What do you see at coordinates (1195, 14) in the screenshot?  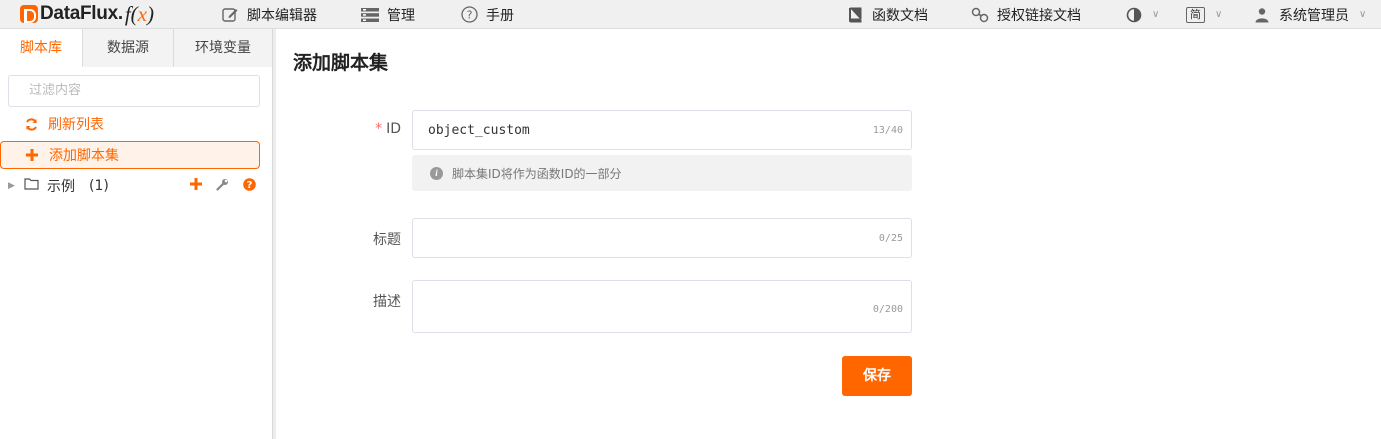 I see `language-label: 简` at bounding box center [1195, 14].